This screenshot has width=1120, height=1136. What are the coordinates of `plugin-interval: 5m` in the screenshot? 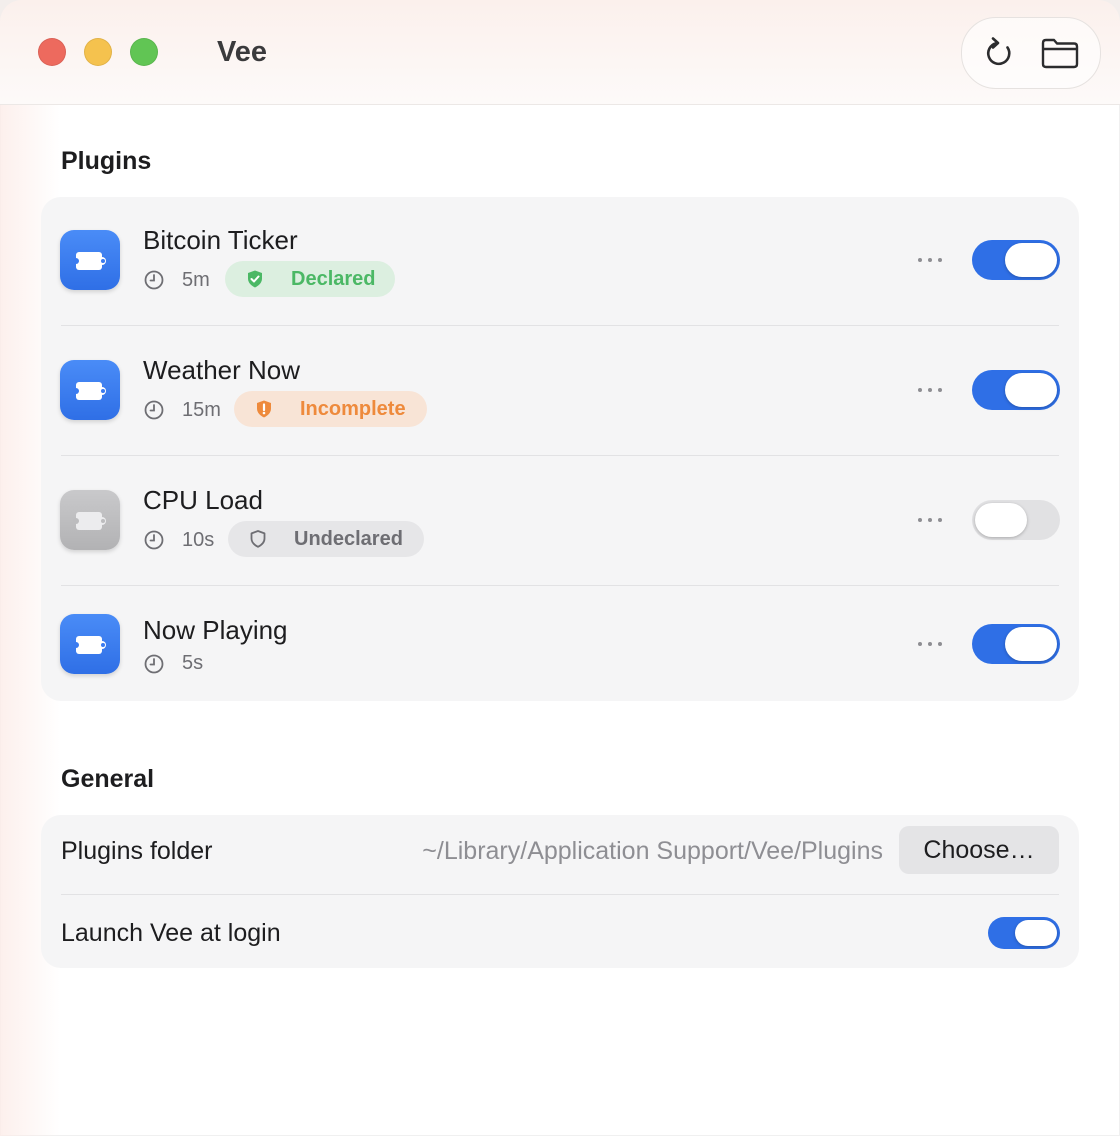 It's located at (196, 280).